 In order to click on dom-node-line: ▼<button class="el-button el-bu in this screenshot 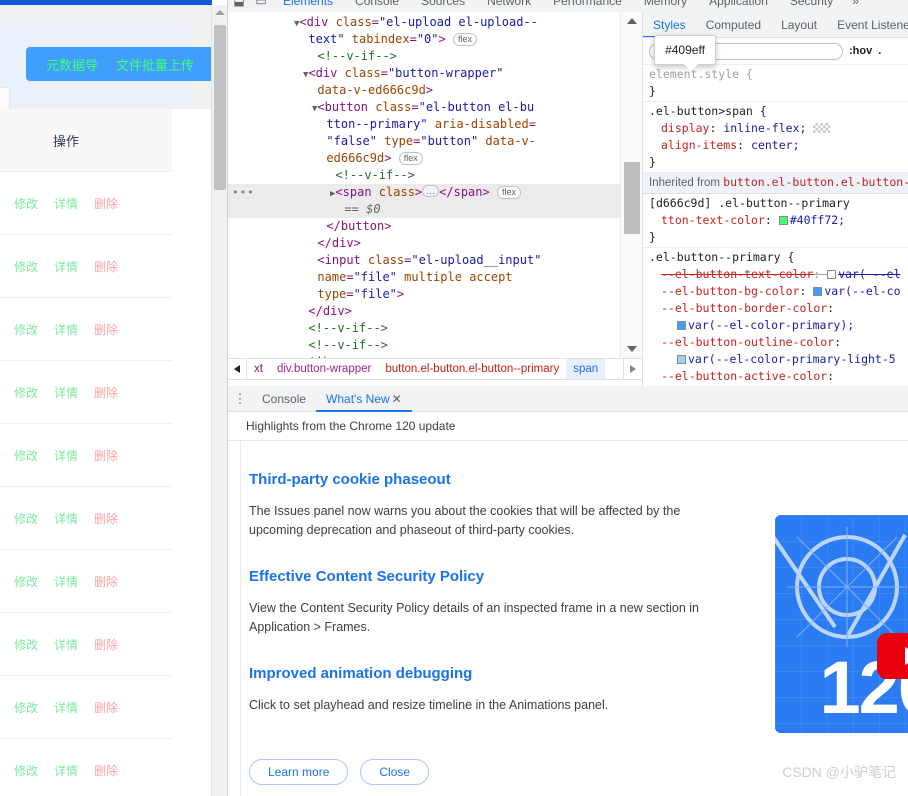, I will do `click(435, 107)`.